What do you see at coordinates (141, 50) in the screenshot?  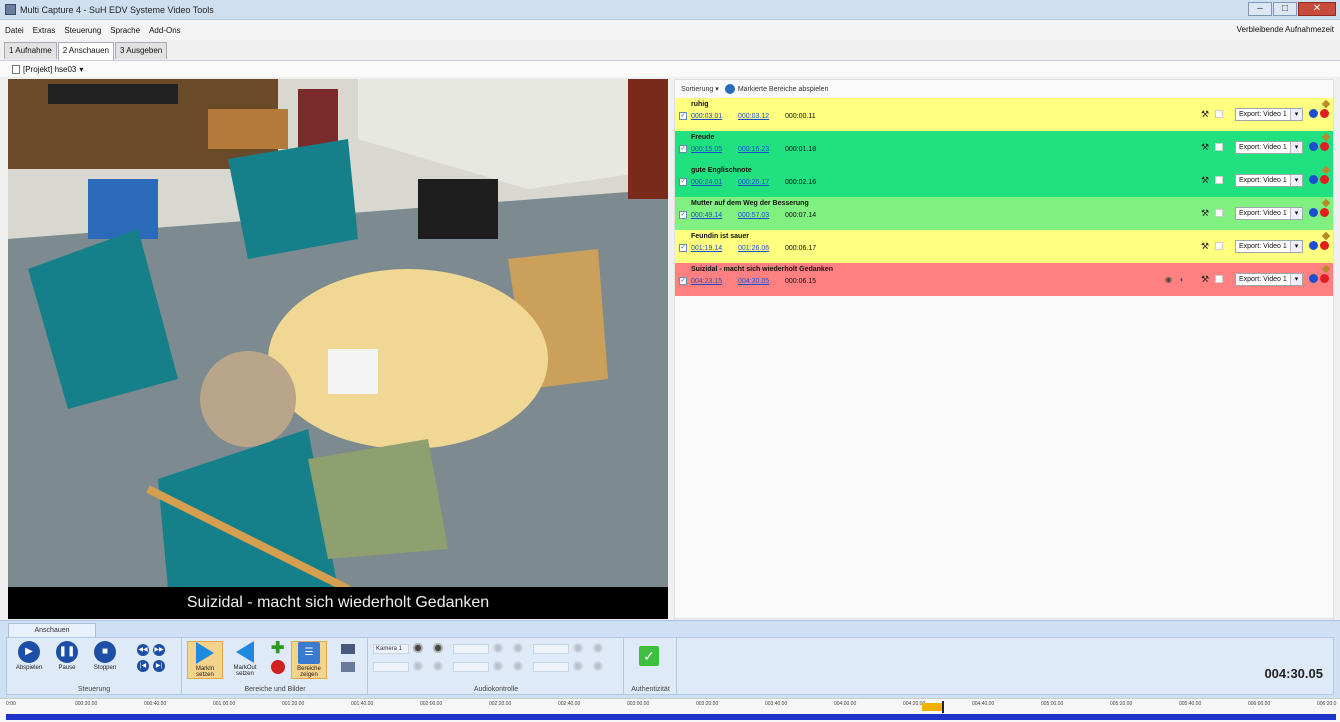 I see `tab-ausgeben: 3 Ausgeben` at bounding box center [141, 50].